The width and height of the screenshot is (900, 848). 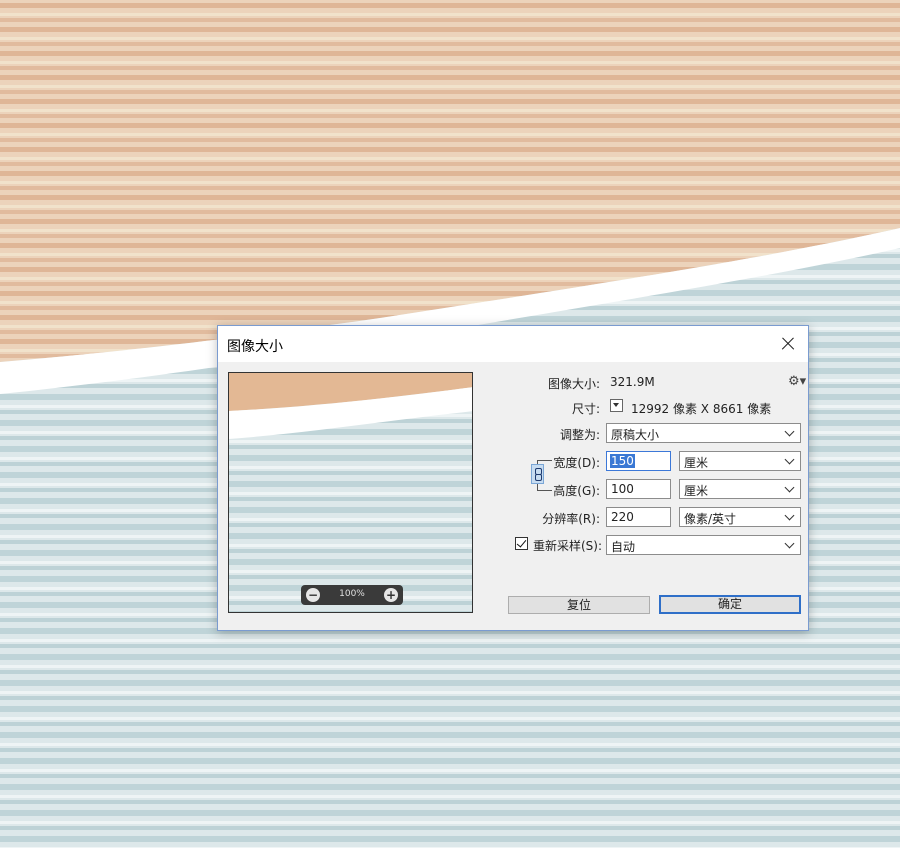 What do you see at coordinates (576, 463) in the screenshot?
I see `width-label: 宽度(D):` at bounding box center [576, 463].